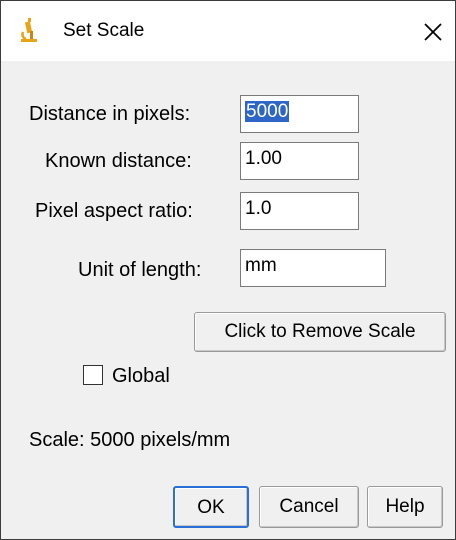  What do you see at coordinates (267, 111) in the screenshot?
I see `distance-in-pixels-value: 5000` at bounding box center [267, 111].